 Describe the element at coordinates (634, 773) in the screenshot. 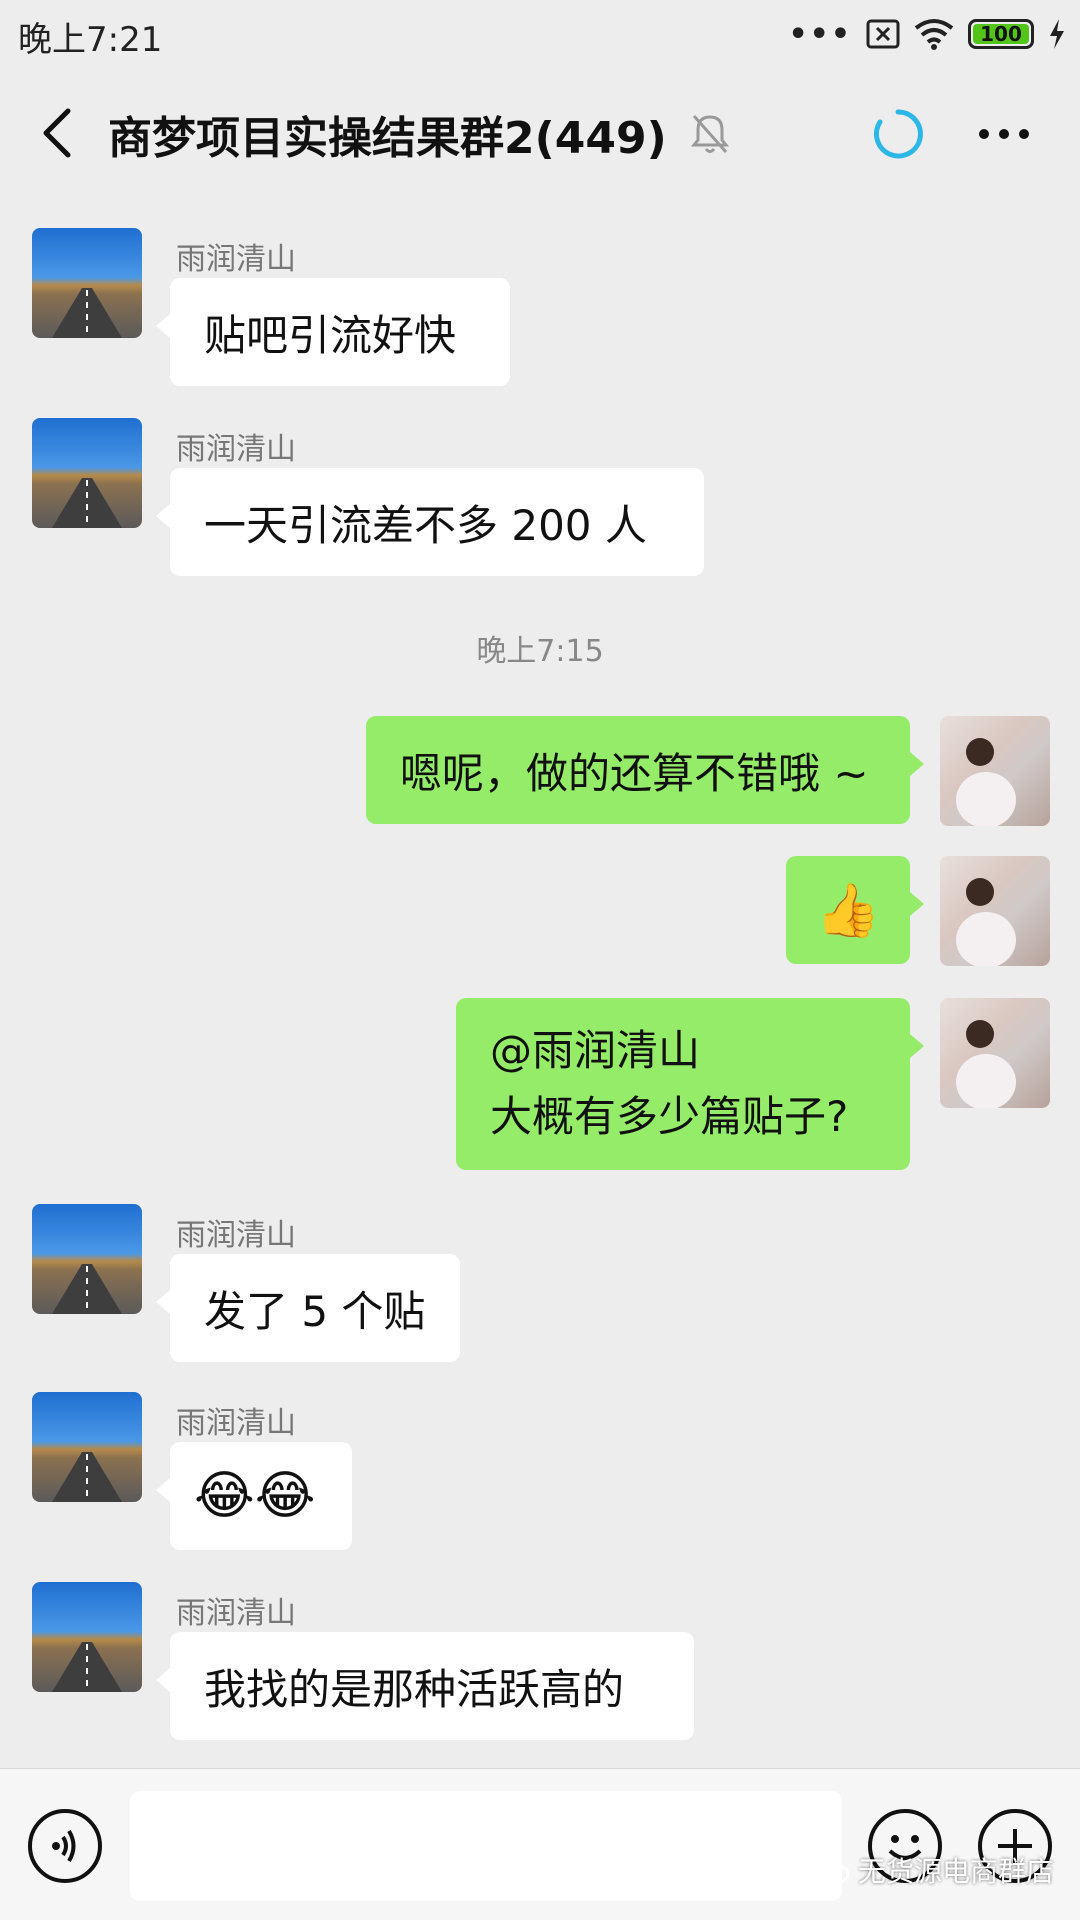

I see `message-text: 嗯呢，做的还算不错哦 ~` at that location.